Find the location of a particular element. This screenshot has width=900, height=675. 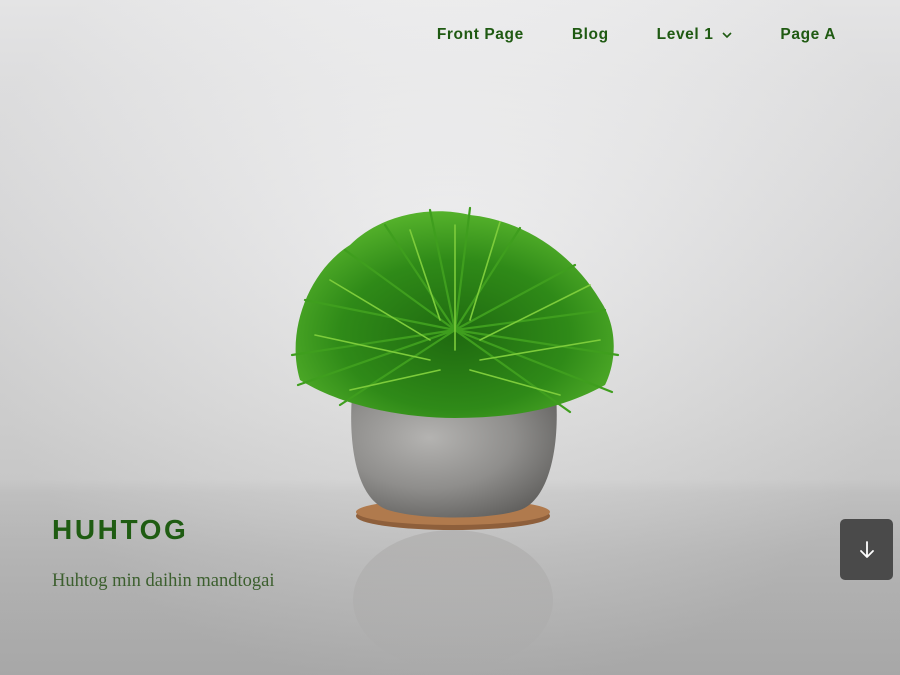

chevron-down-icon is located at coordinates (727, 35).